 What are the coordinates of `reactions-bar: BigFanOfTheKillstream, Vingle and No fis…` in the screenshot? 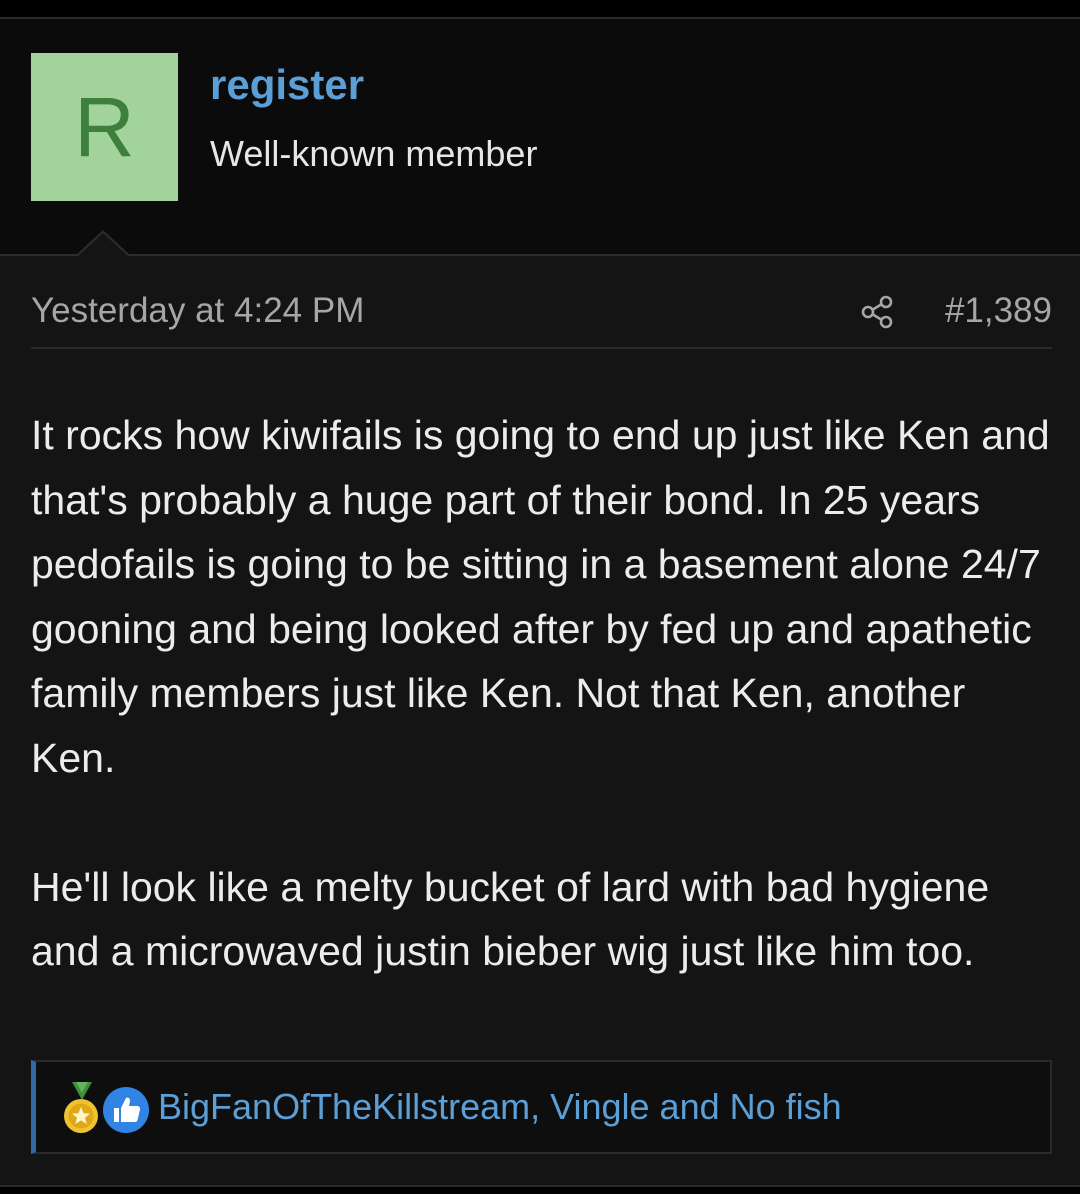 It's located at (541, 1107).